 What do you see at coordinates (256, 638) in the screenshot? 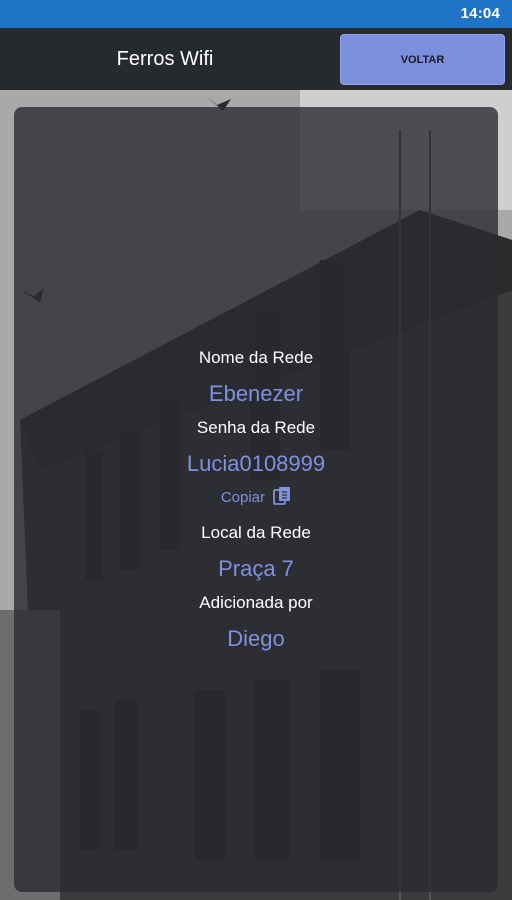
I see `added-by-value: Diego` at bounding box center [256, 638].